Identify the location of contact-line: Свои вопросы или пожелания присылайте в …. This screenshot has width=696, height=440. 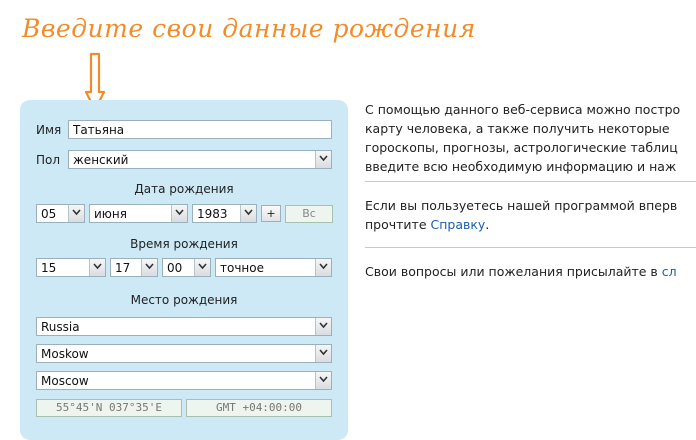
(530, 271).